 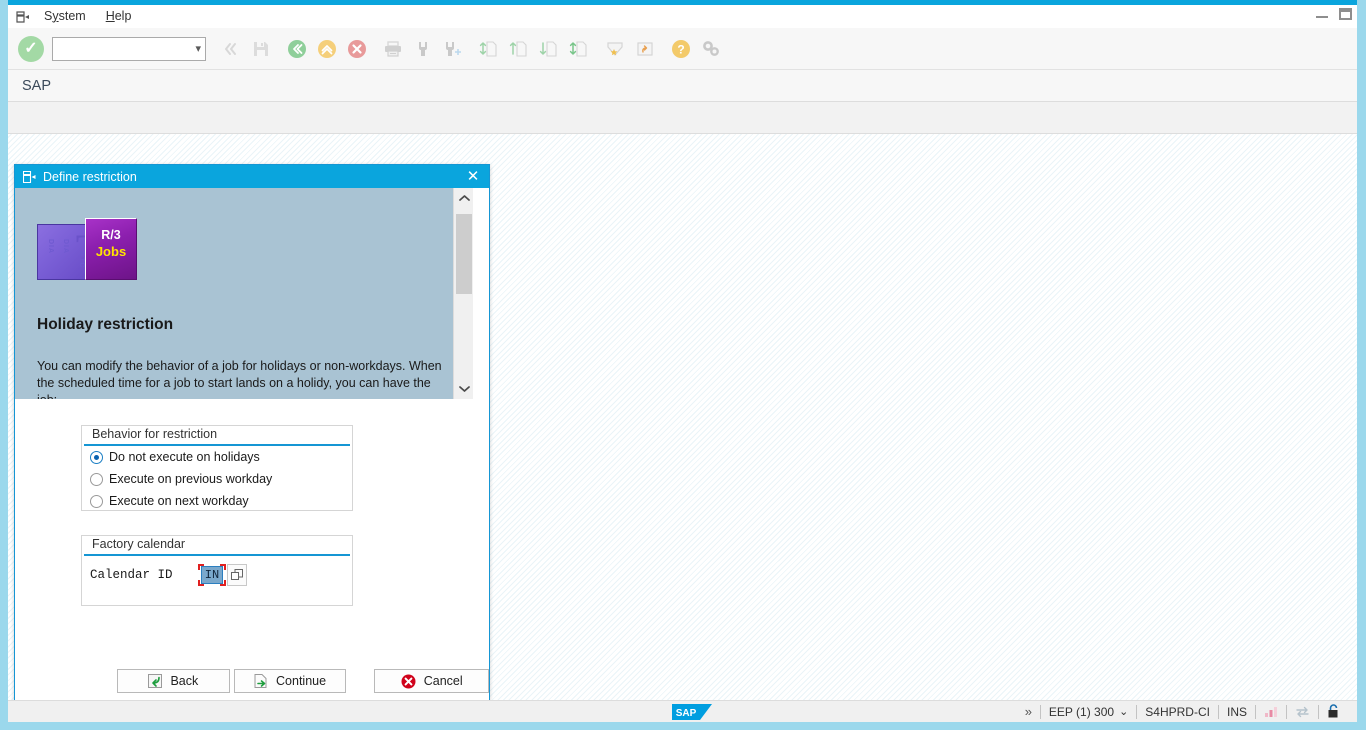 What do you see at coordinates (357, 49) in the screenshot?
I see `cancel-red-icon` at bounding box center [357, 49].